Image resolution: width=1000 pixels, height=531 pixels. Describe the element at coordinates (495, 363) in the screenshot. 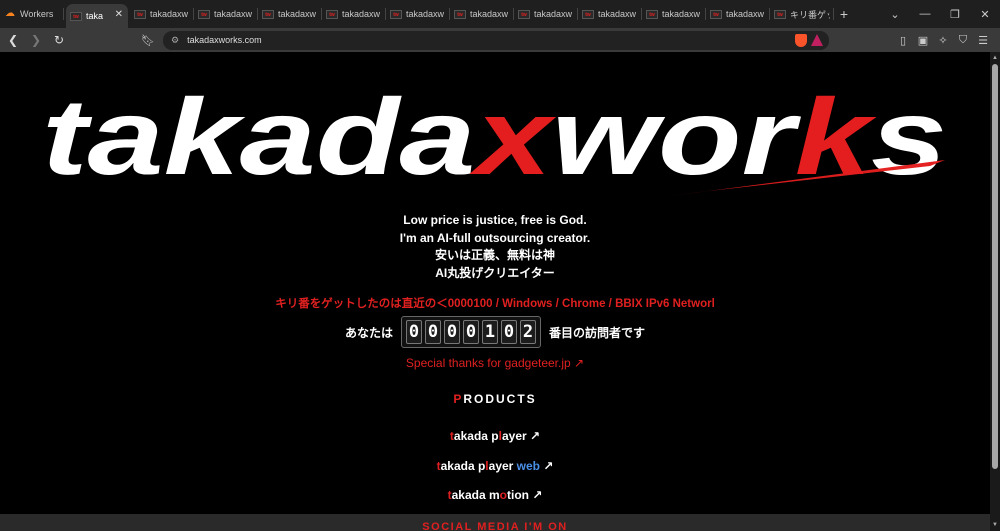

I see `special-thanks-link: Special thanks for gadgeteer.jp ↗` at that location.